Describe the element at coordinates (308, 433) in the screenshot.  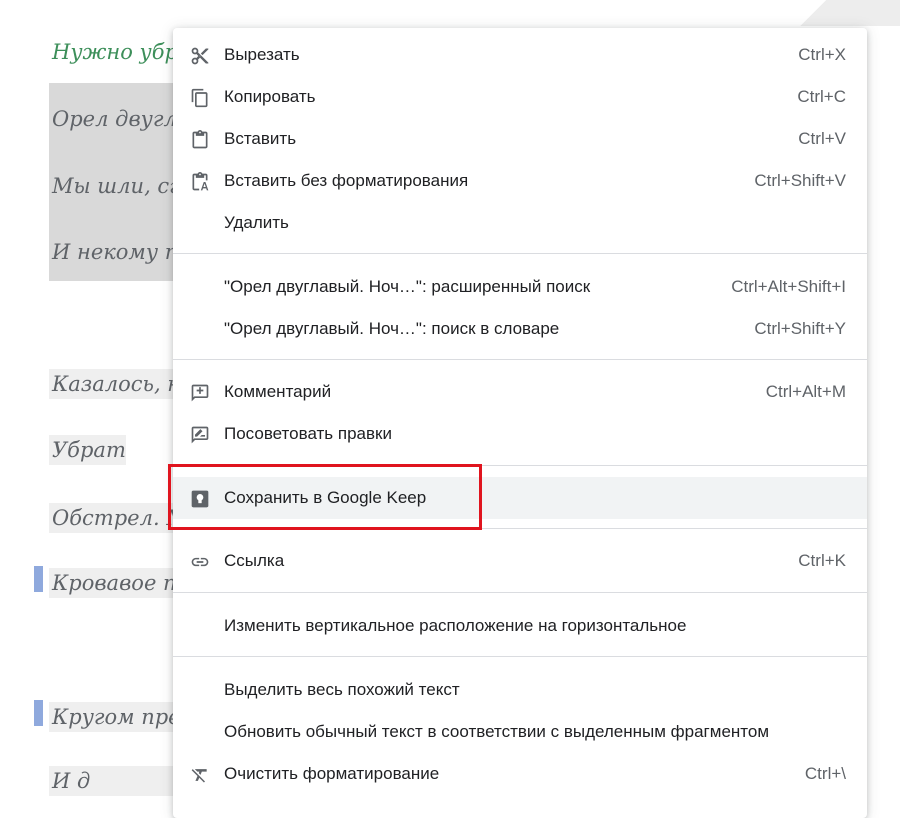
I see `menu-item-label: Посоветовать правки` at that location.